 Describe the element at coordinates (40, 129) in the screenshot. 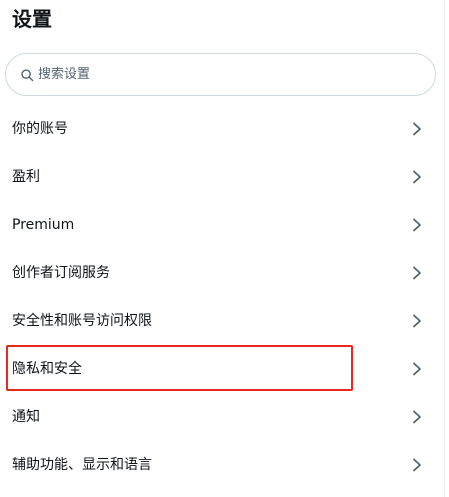

I see `menu-item-label: 你的账号` at that location.